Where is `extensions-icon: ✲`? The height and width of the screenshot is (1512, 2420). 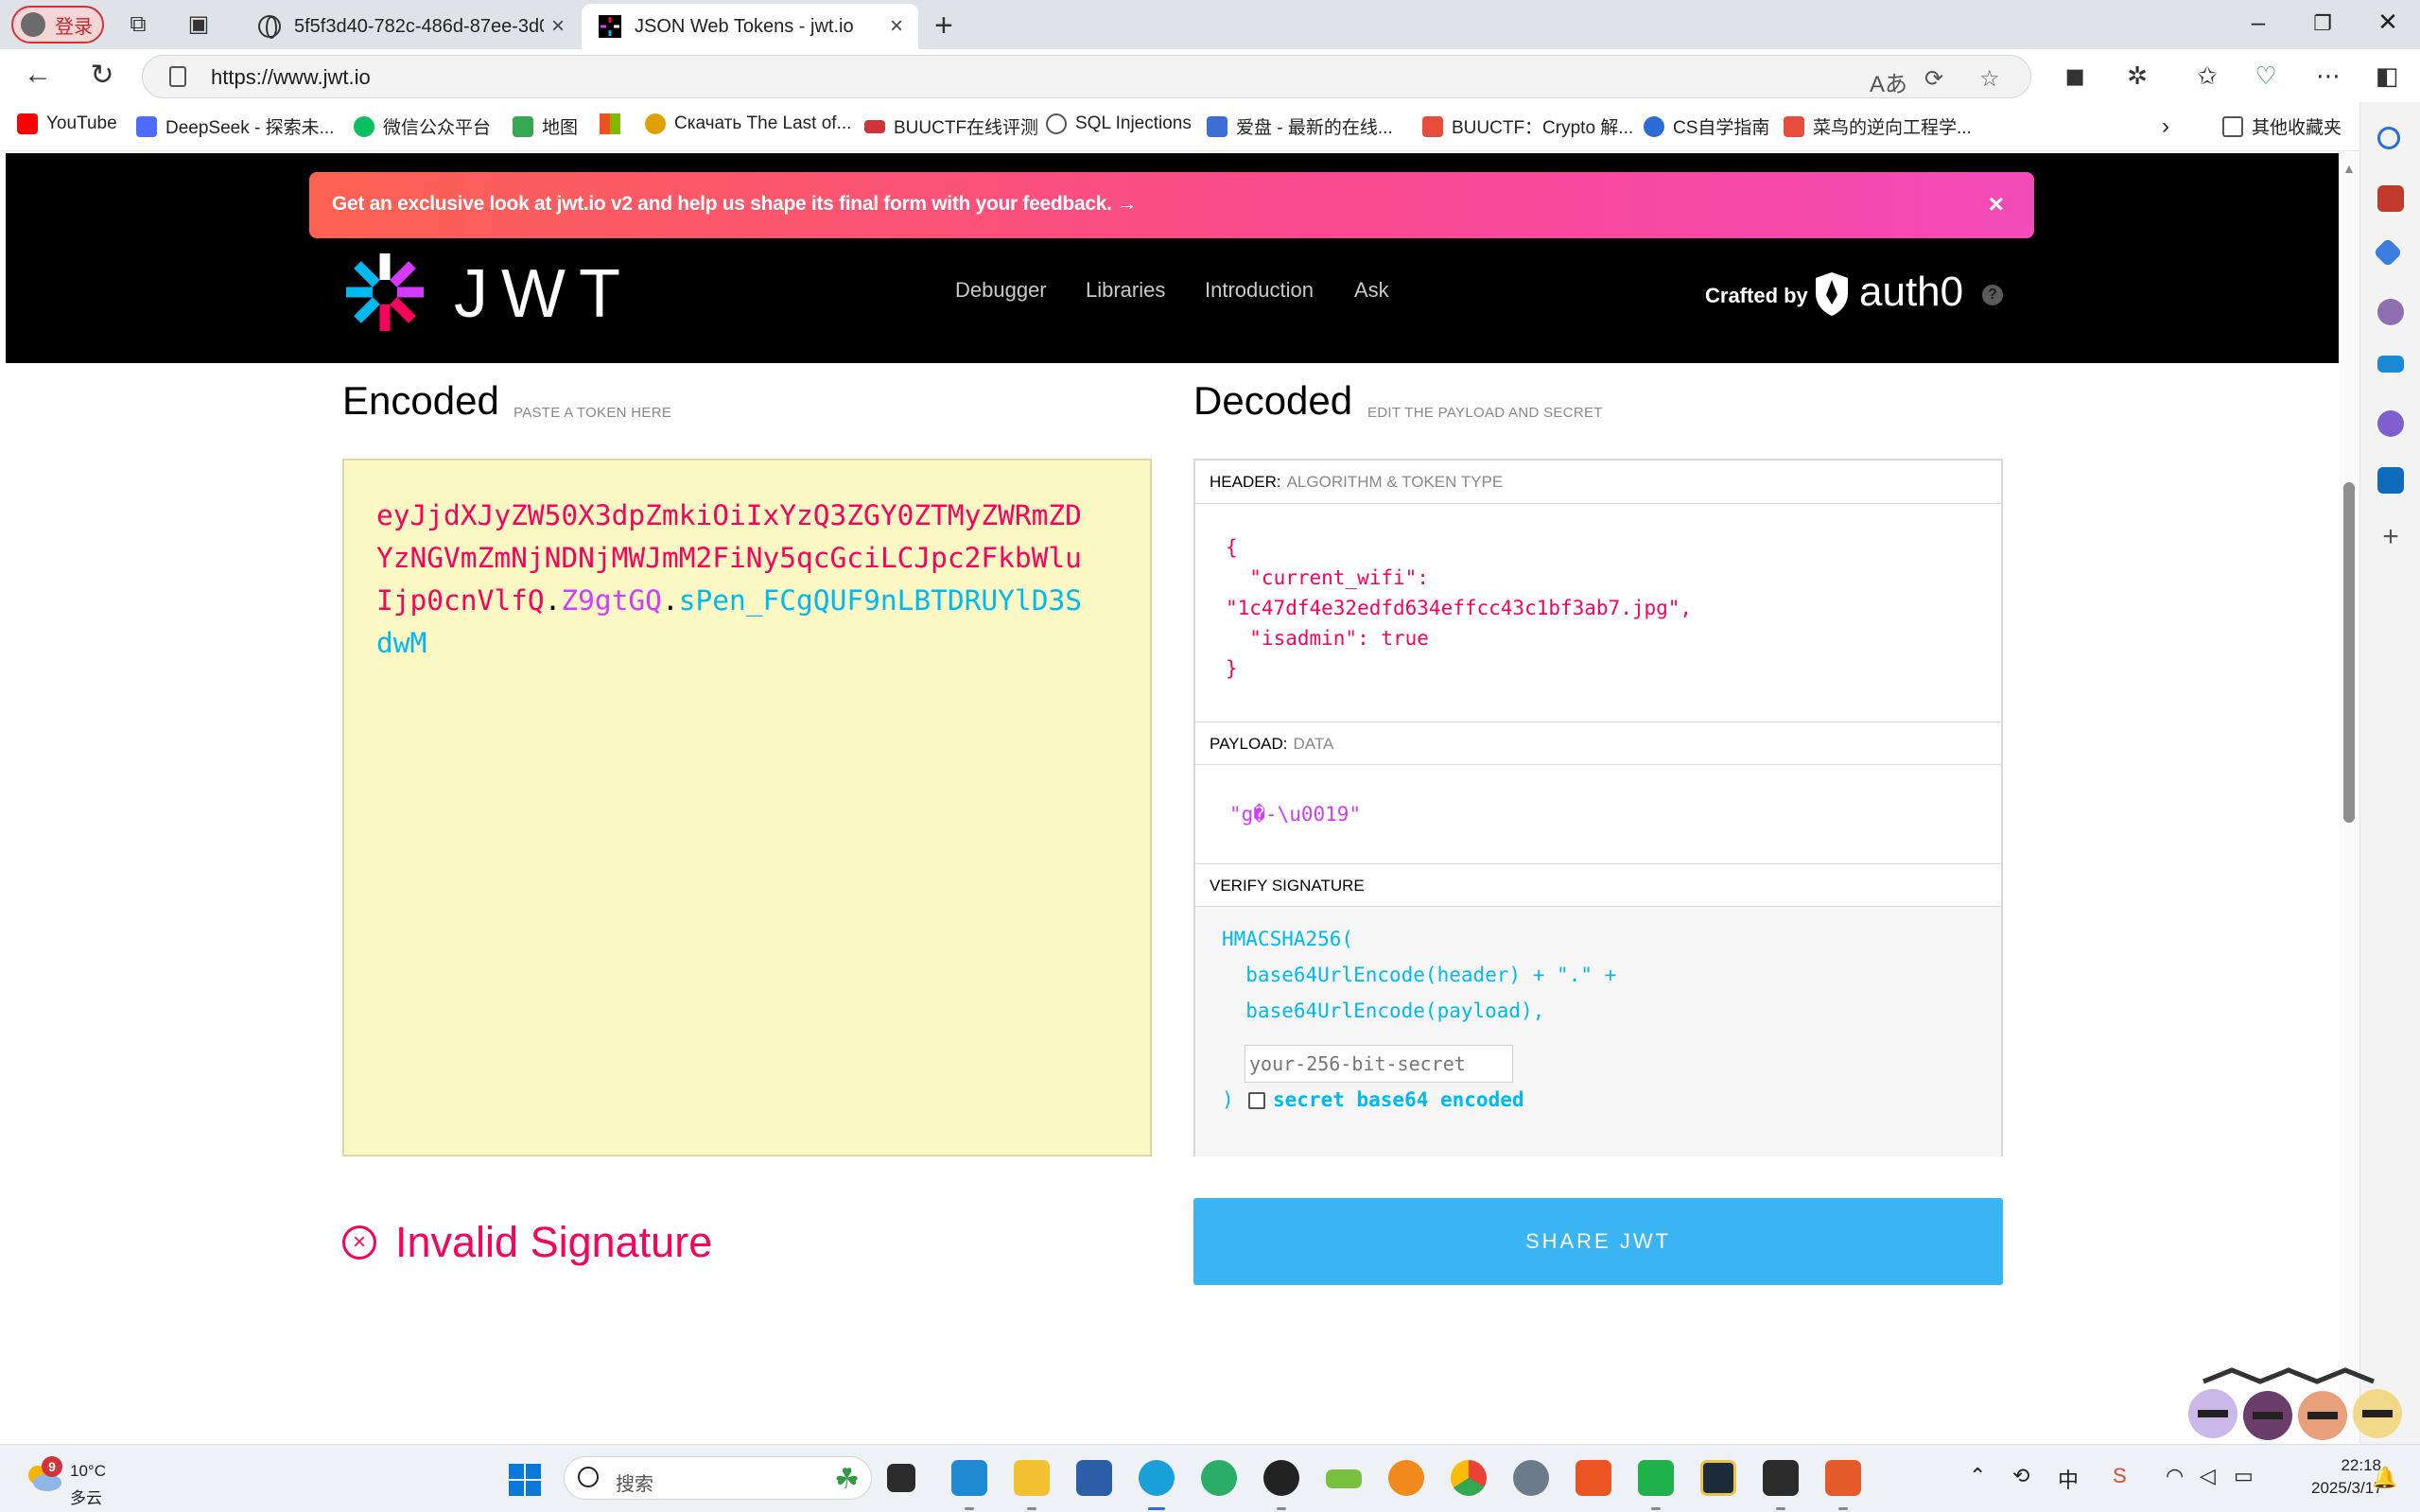 extensions-icon: ✲ is located at coordinates (2137, 76).